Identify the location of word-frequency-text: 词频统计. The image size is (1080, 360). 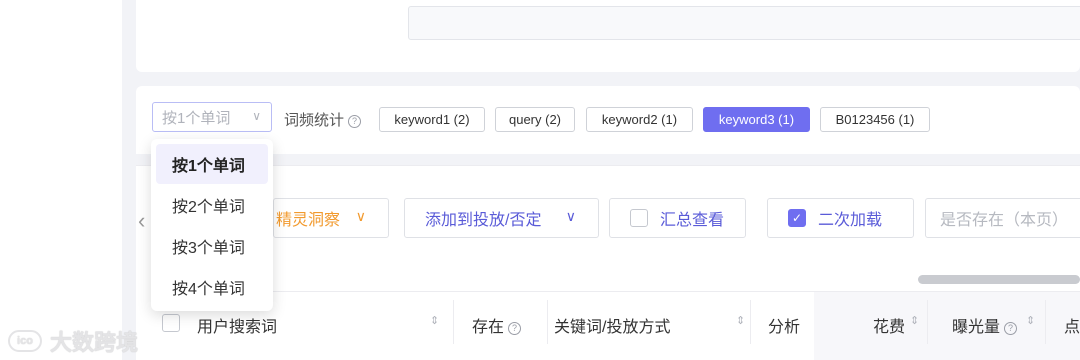
(314, 120).